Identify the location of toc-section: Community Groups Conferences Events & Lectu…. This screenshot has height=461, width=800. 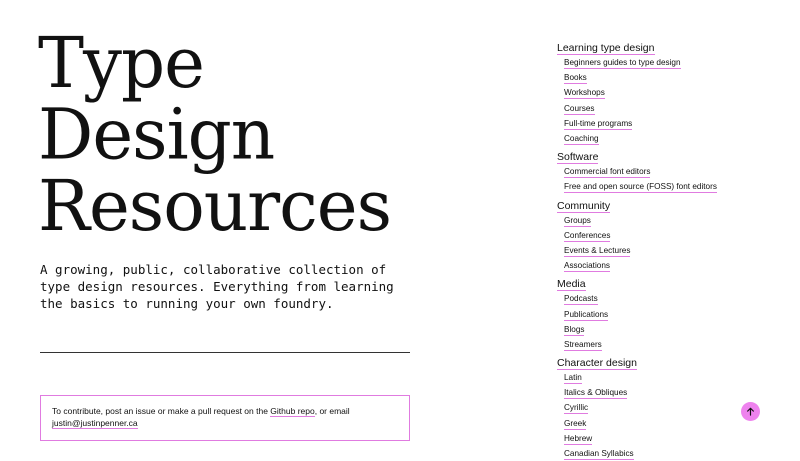
(667, 235).